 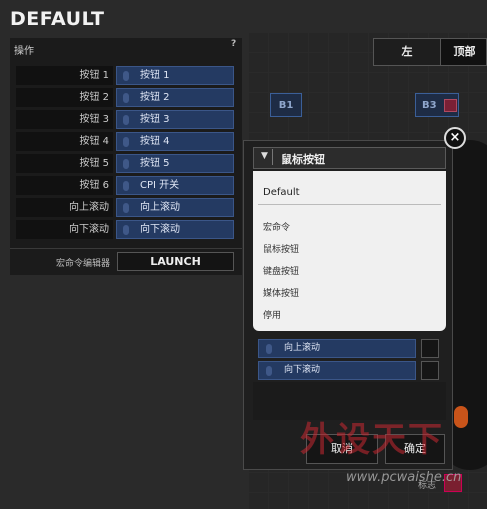 I want to click on menu-item-media-button: 媒体按钮, so click(x=281, y=292).